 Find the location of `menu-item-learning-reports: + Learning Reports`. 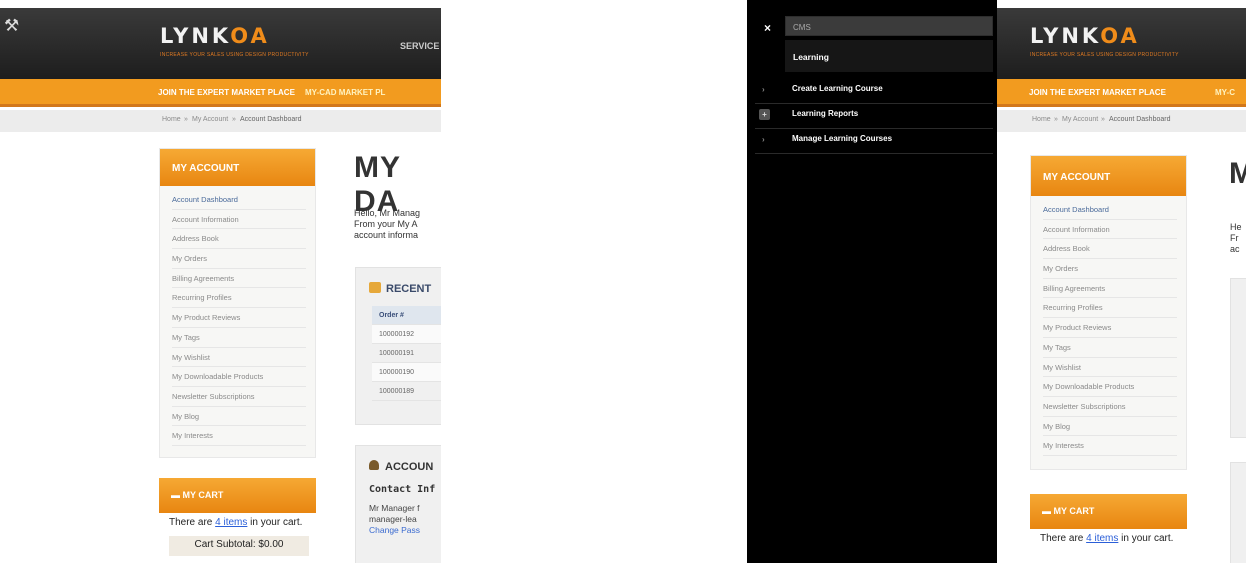

menu-item-learning-reports: + Learning Reports is located at coordinates (874, 116).